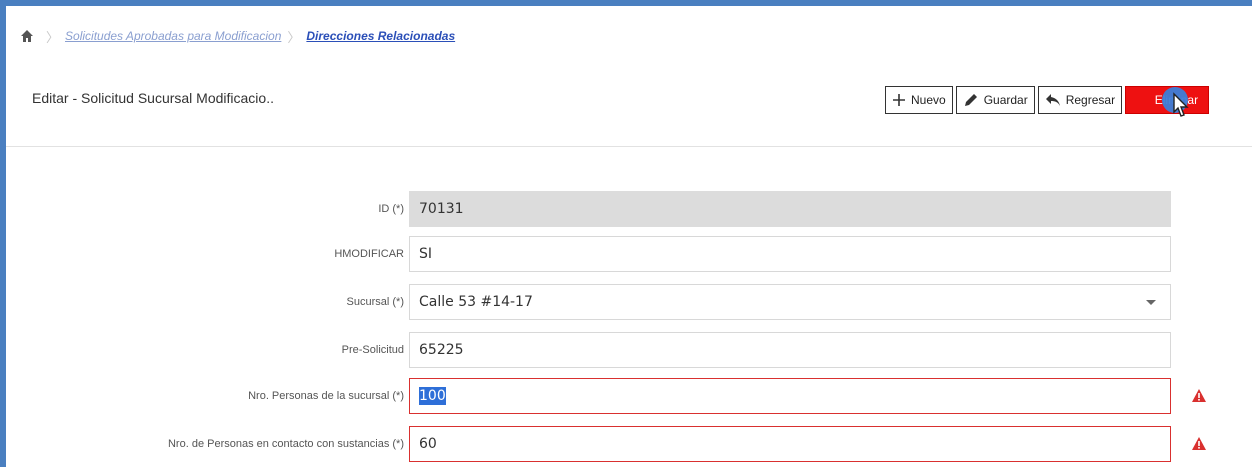 Image resolution: width=1252 pixels, height=467 pixels. I want to click on breadcrumb-item-direcciones: Direcciones Relacionadas, so click(380, 36).